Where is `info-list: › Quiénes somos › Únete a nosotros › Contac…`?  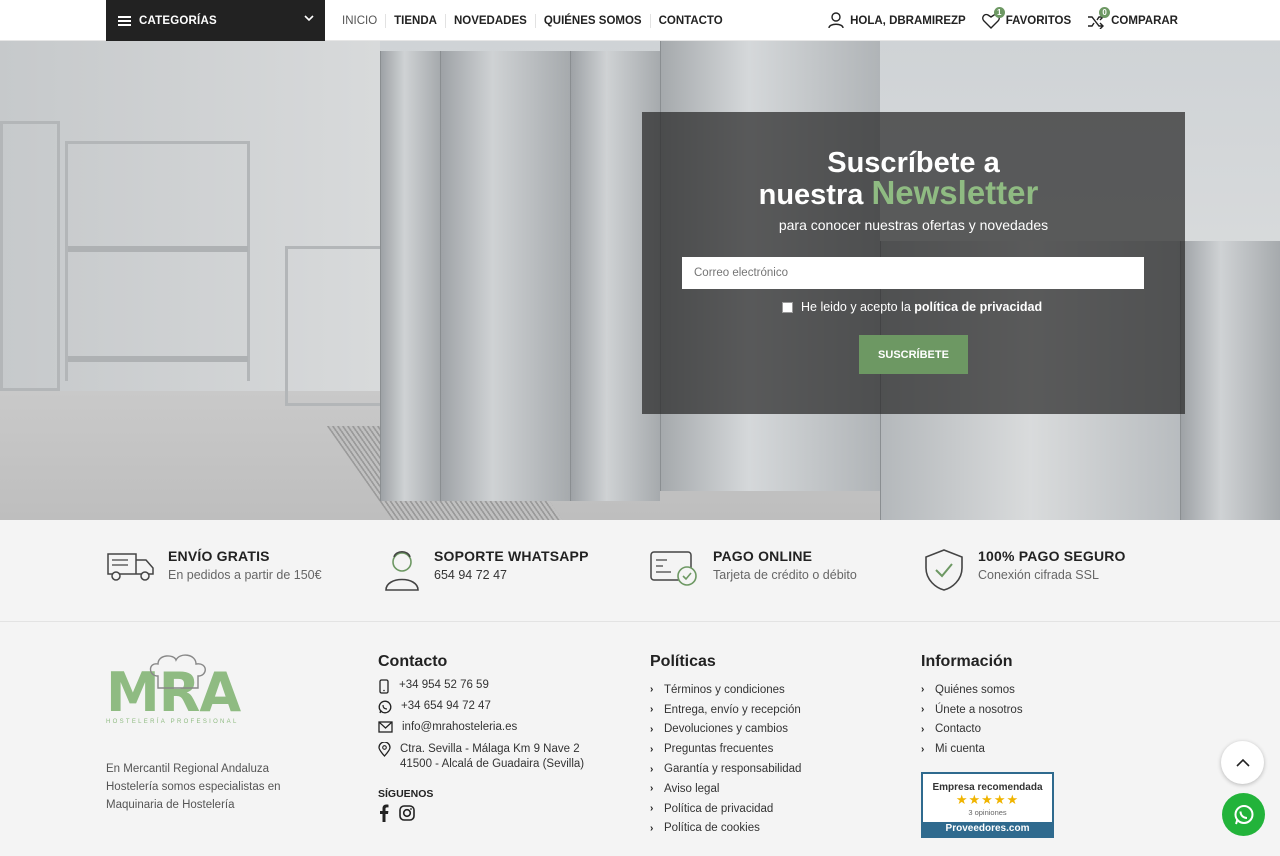
info-list: › Quiénes somos › Únete a nosotros › Contac… is located at coordinates (972, 719).